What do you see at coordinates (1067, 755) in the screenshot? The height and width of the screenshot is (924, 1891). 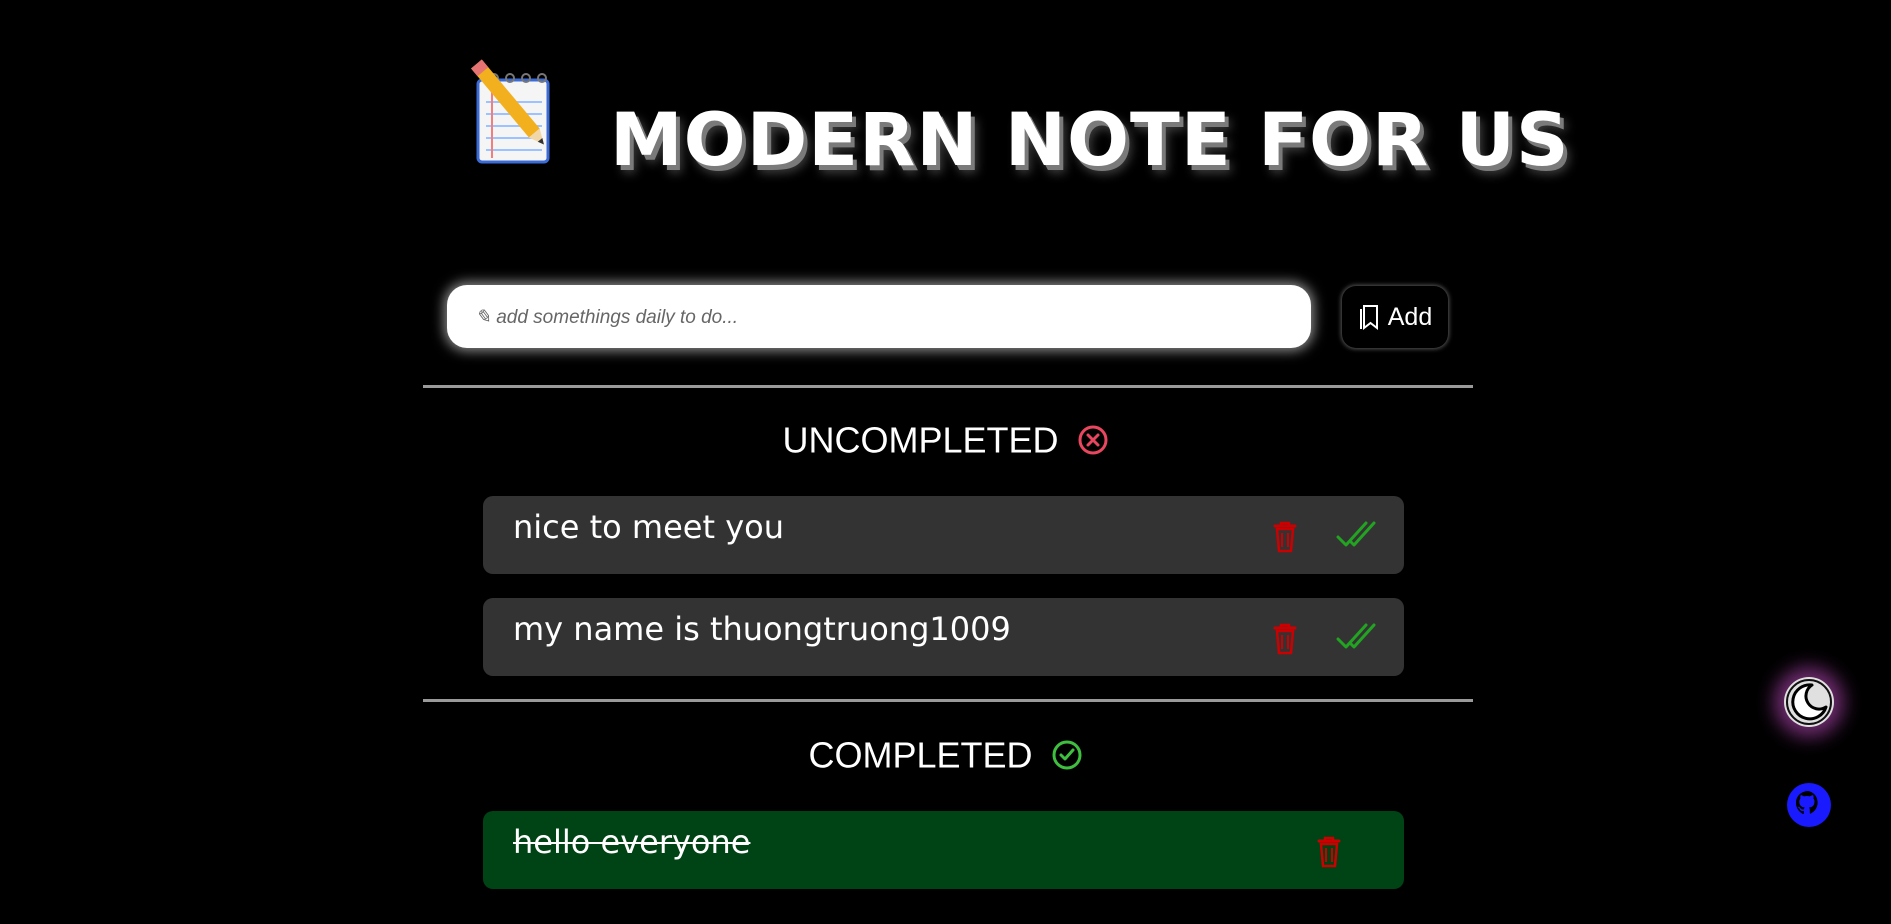 I see `check-circle-icon` at bounding box center [1067, 755].